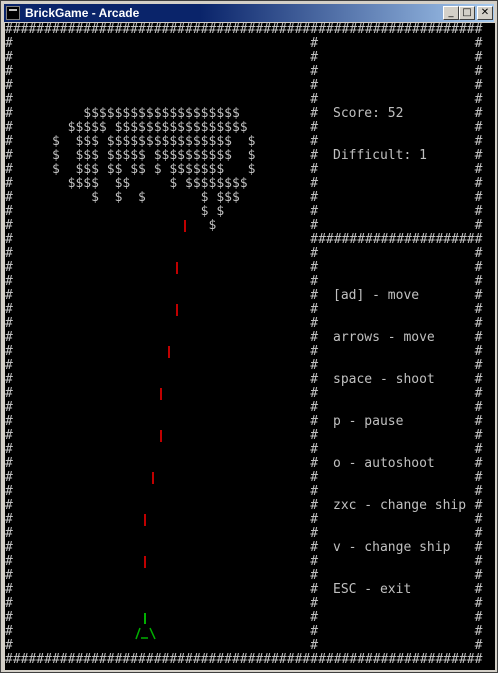  What do you see at coordinates (380, 155) in the screenshot?
I see `difficulty-text: Difficult: 1` at bounding box center [380, 155].